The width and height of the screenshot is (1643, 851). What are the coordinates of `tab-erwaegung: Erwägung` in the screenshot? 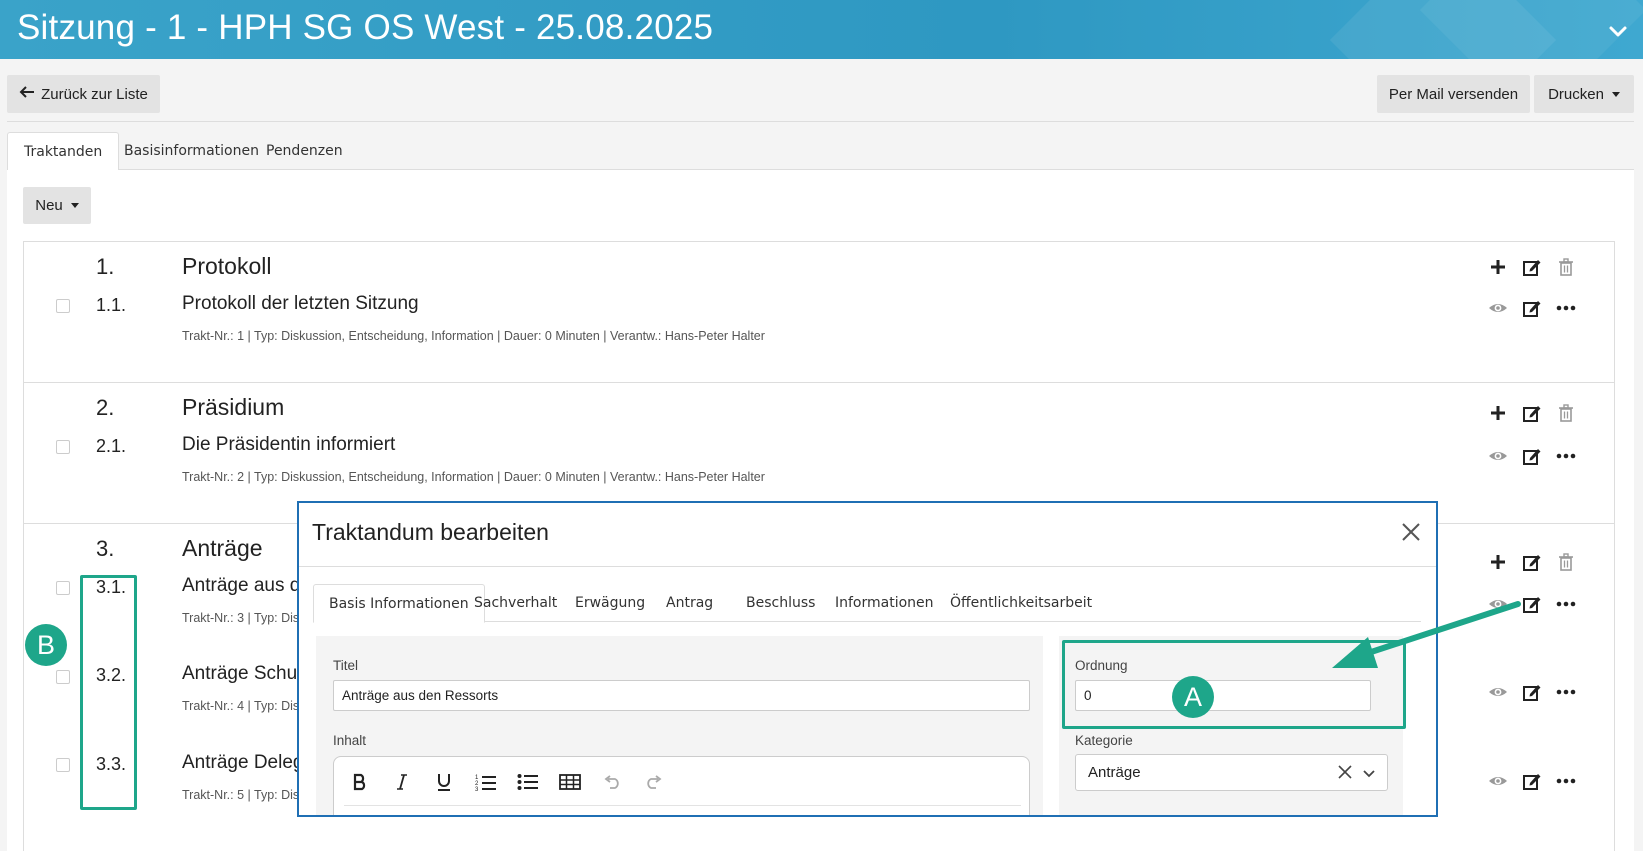 It's located at (610, 603).